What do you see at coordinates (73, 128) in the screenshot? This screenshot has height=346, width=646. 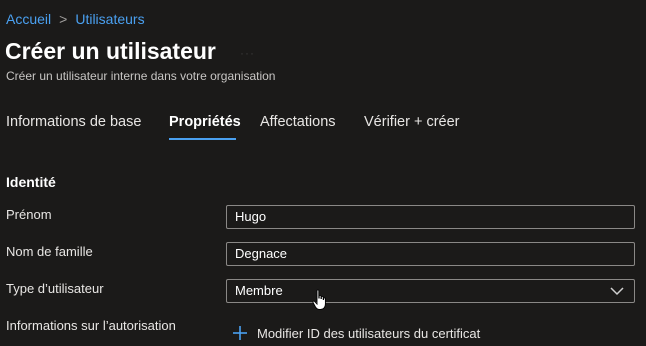 I see `tab-basics: Informations de base` at bounding box center [73, 128].